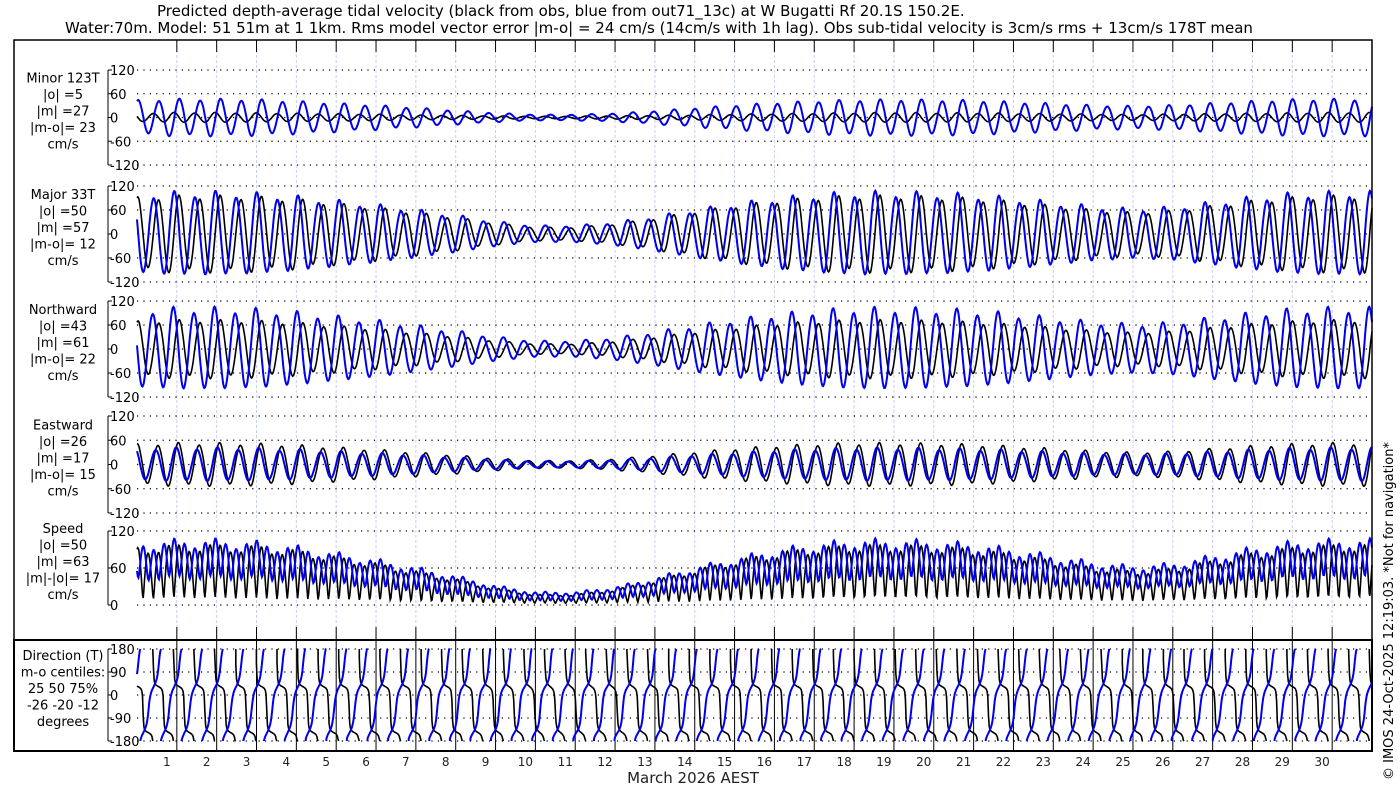  I want to click on model-series-speed, so click(754, 569).